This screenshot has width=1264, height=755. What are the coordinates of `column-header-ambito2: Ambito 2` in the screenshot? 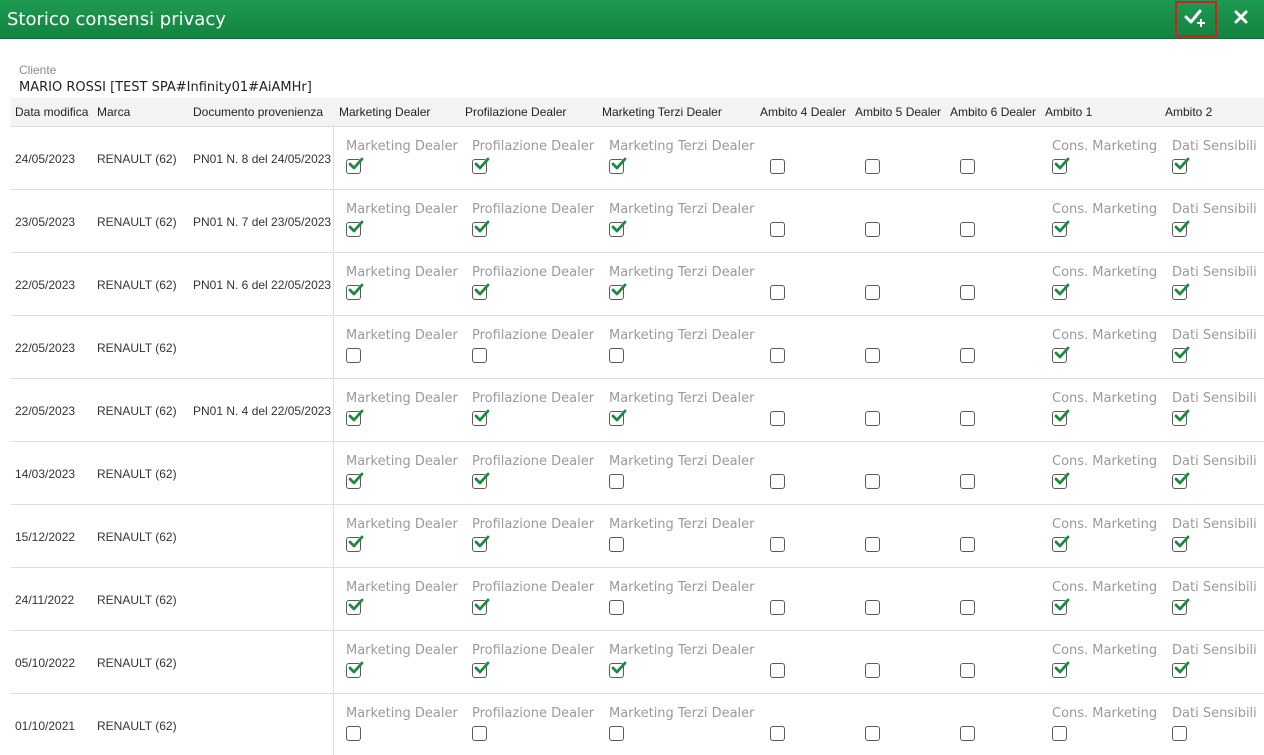 It's located at (1188, 112).